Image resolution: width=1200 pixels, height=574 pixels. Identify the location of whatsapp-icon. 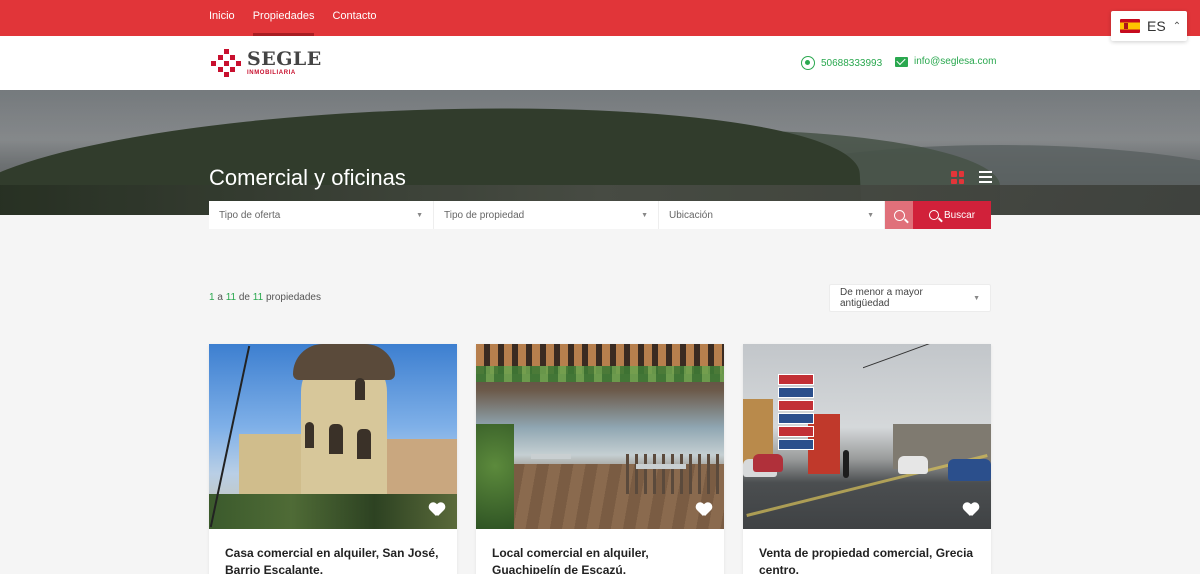
(808, 63).